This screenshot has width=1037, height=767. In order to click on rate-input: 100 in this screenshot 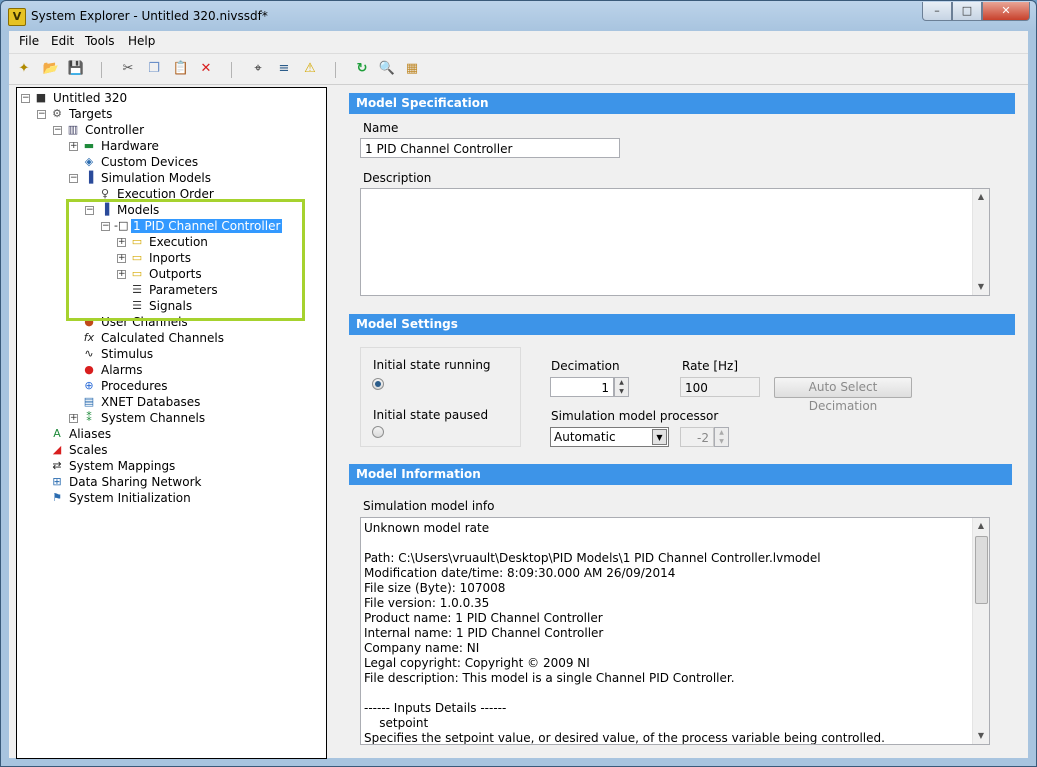, I will do `click(720, 387)`.